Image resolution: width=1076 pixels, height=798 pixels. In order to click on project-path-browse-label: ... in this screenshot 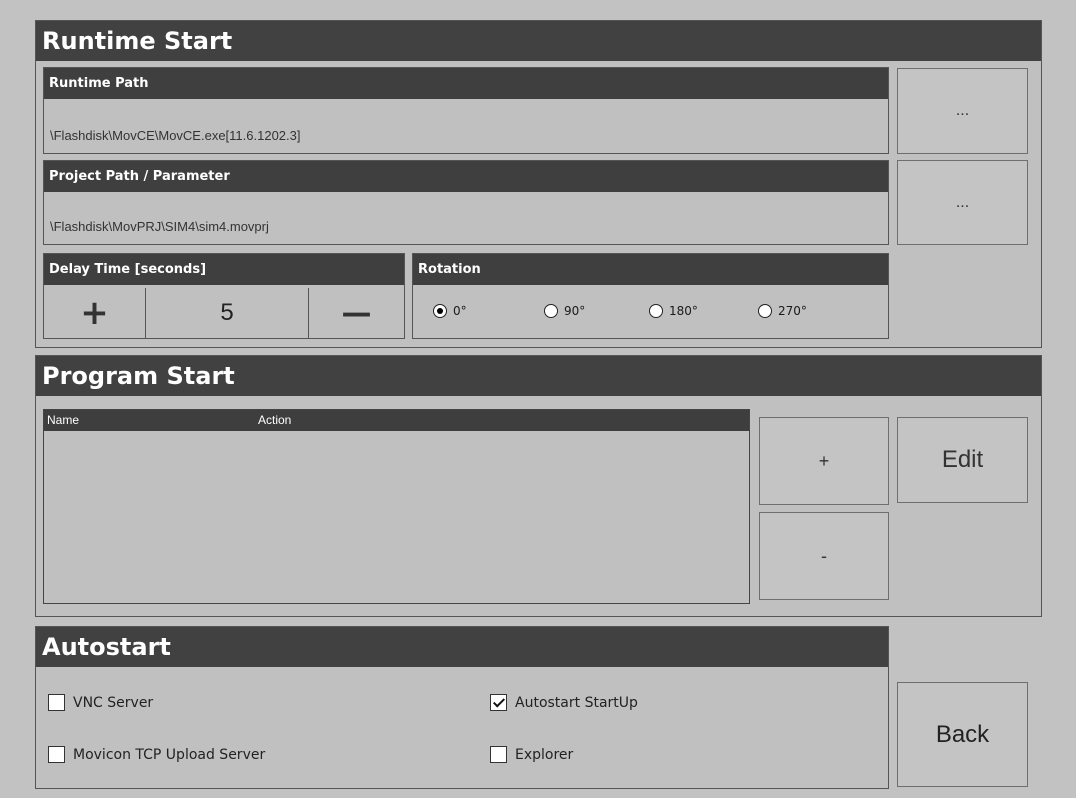, I will do `click(962, 202)`.